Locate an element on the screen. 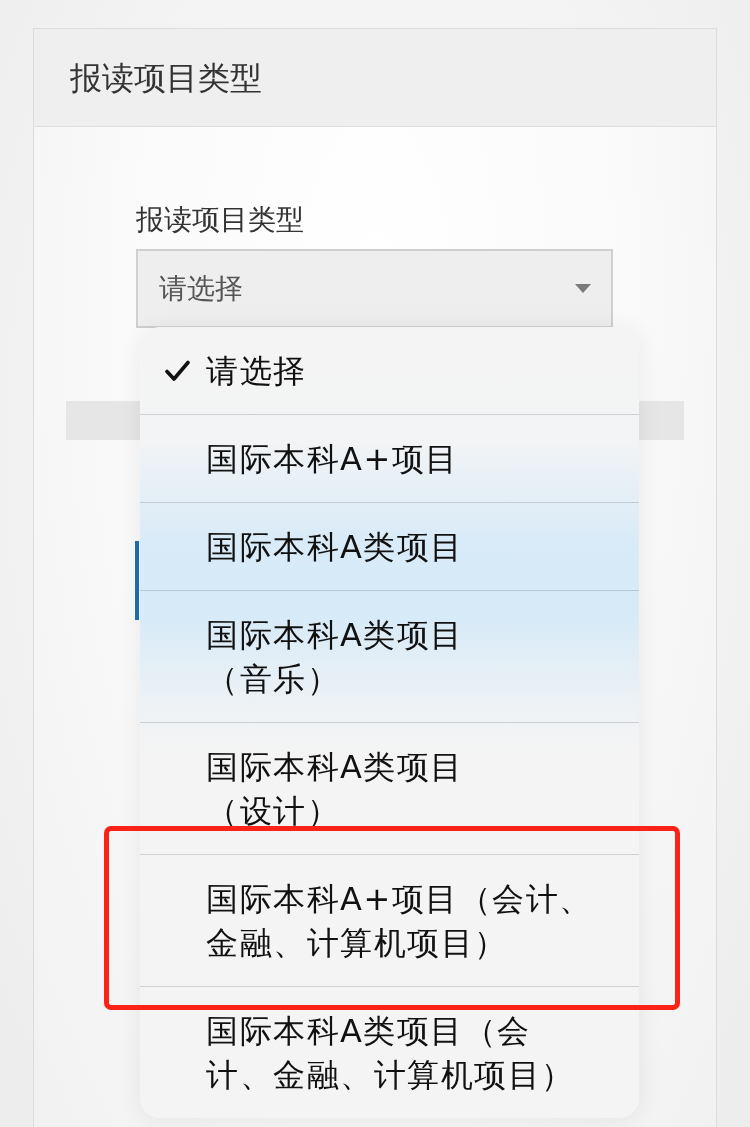 The image size is (750, 1127). dropdown-option: 国际本科A类项目 is located at coordinates (389, 546).